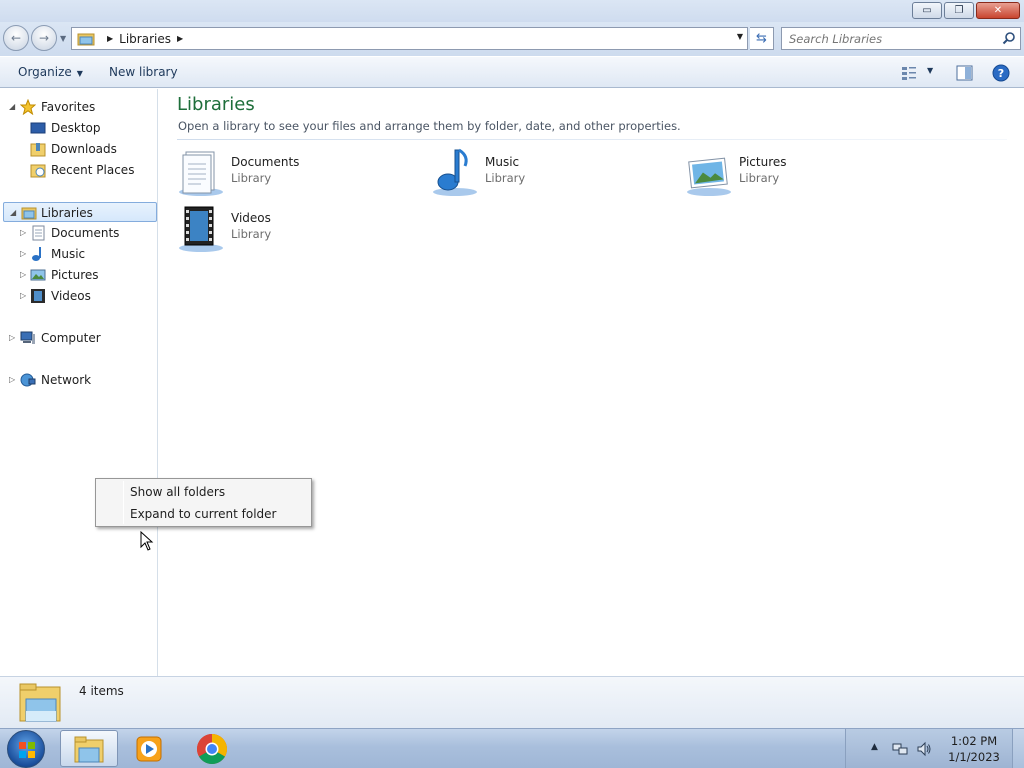 This screenshot has width=1024, height=768. What do you see at coordinates (68, 254) in the screenshot?
I see `tree-label-music: Music` at bounding box center [68, 254].